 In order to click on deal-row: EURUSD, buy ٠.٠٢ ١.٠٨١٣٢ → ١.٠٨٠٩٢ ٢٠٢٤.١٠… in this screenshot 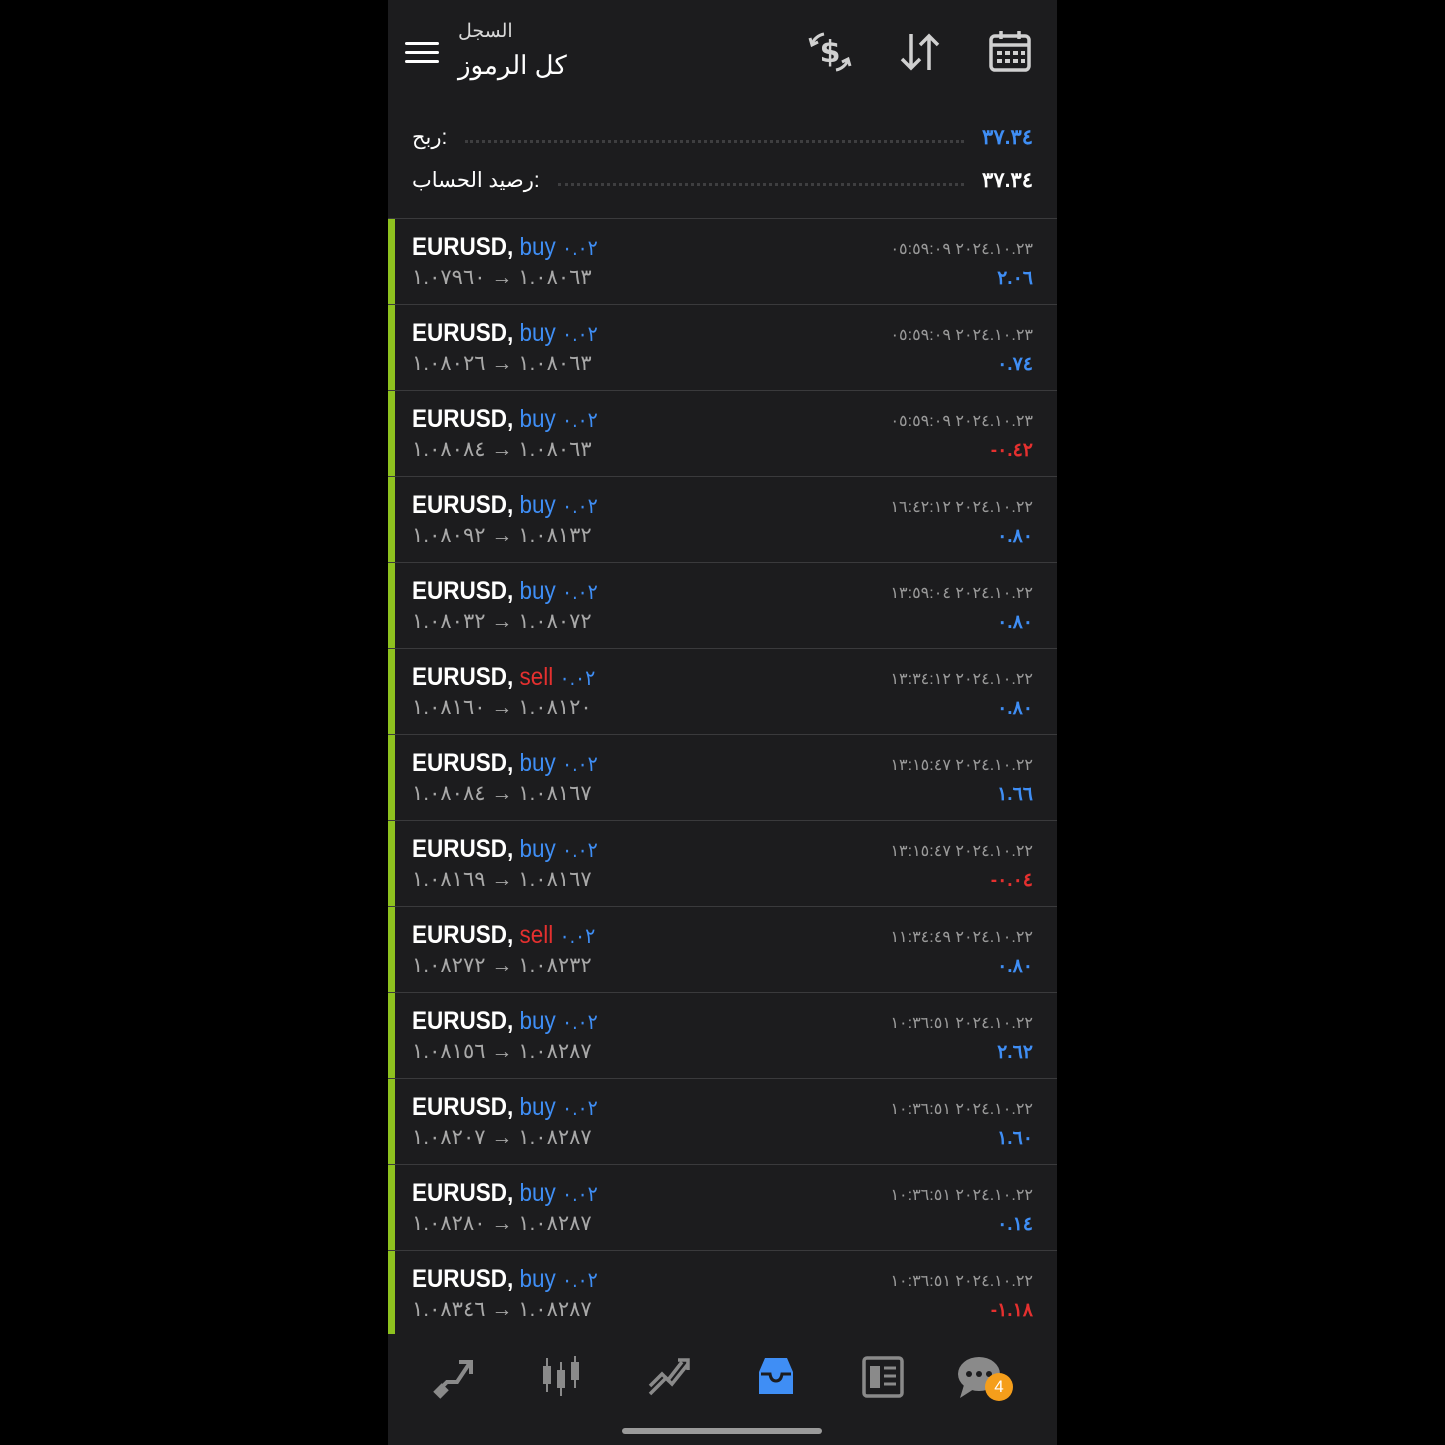, I will do `click(722, 520)`.